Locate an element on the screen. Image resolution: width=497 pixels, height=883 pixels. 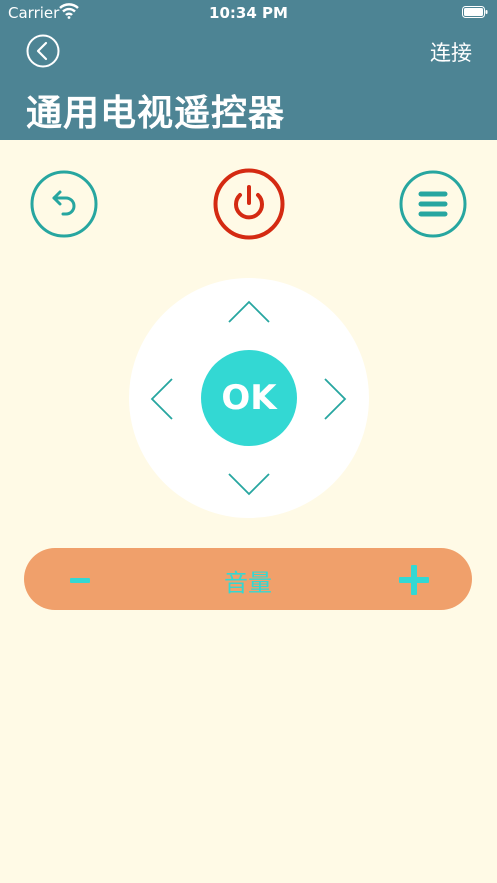
connect-button: 连接 is located at coordinates (451, 52).